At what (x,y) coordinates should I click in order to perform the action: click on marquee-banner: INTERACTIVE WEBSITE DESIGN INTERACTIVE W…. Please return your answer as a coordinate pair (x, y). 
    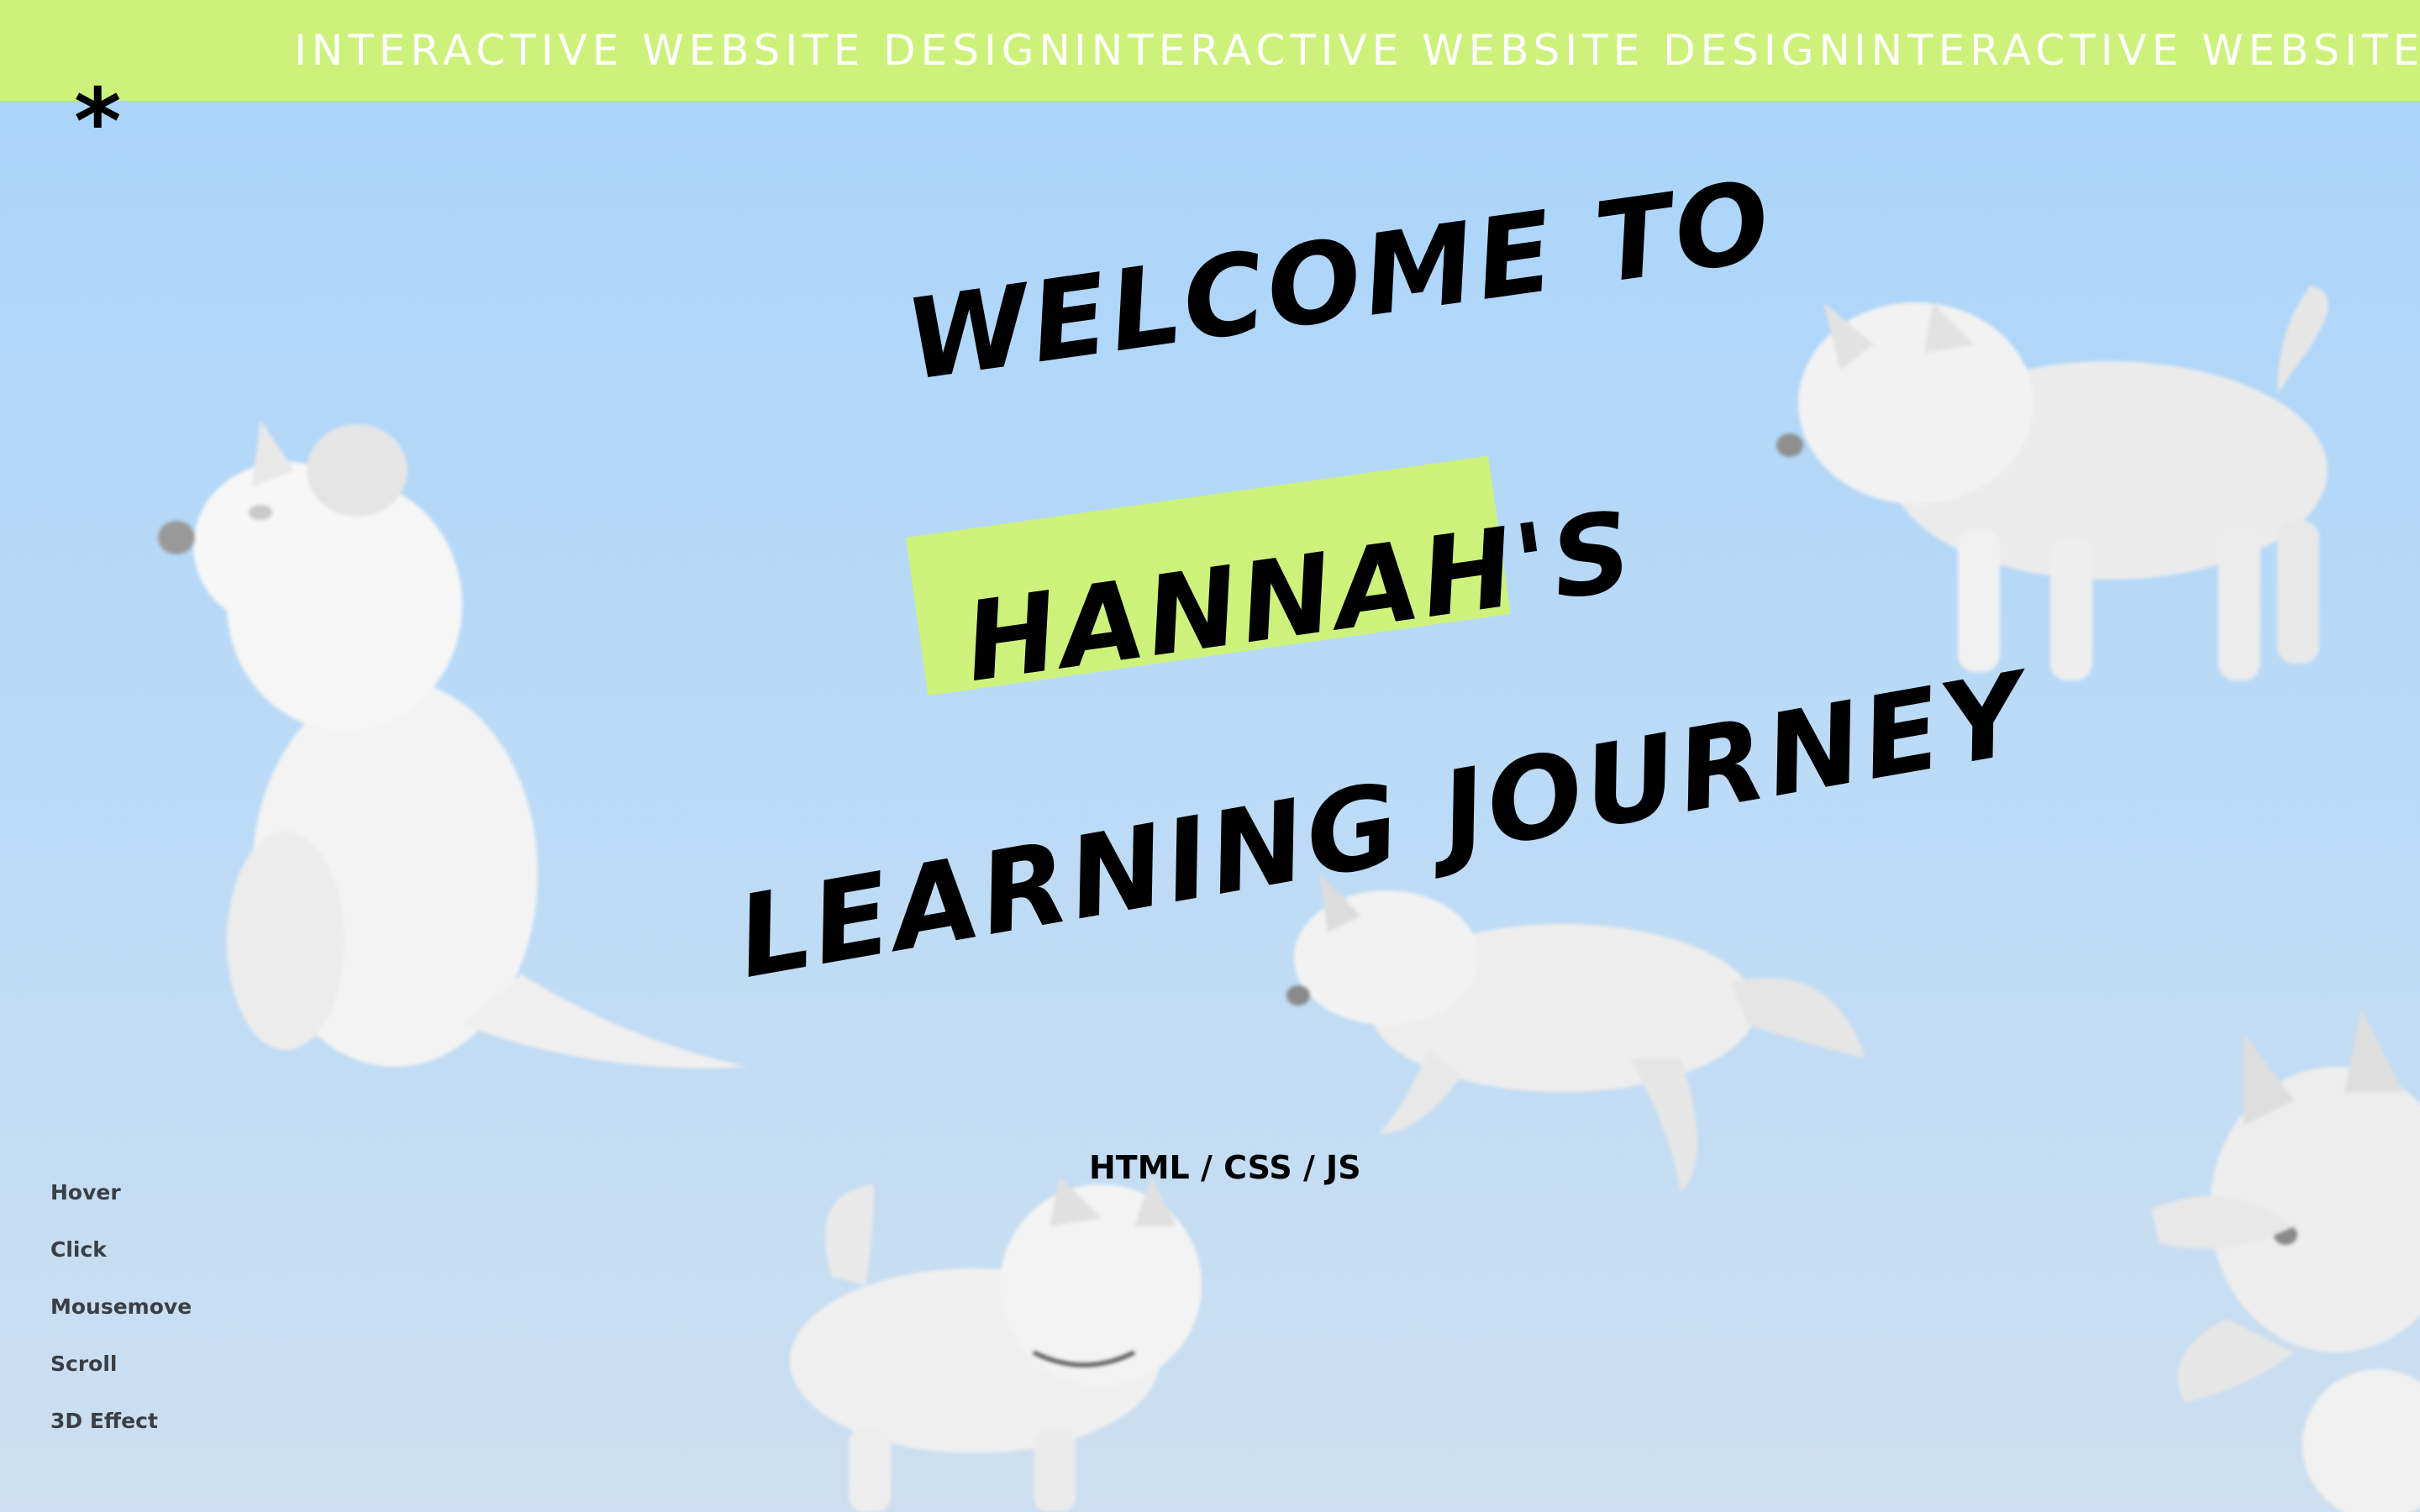
    Looking at the image, I should click on (1210, 50).